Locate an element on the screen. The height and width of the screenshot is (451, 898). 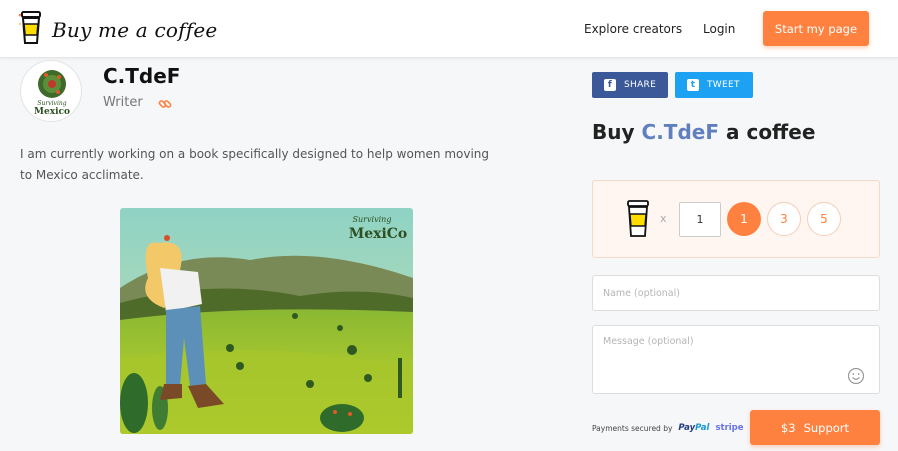
twitter-share-label: TWEET is located at coordinates (723, 85).